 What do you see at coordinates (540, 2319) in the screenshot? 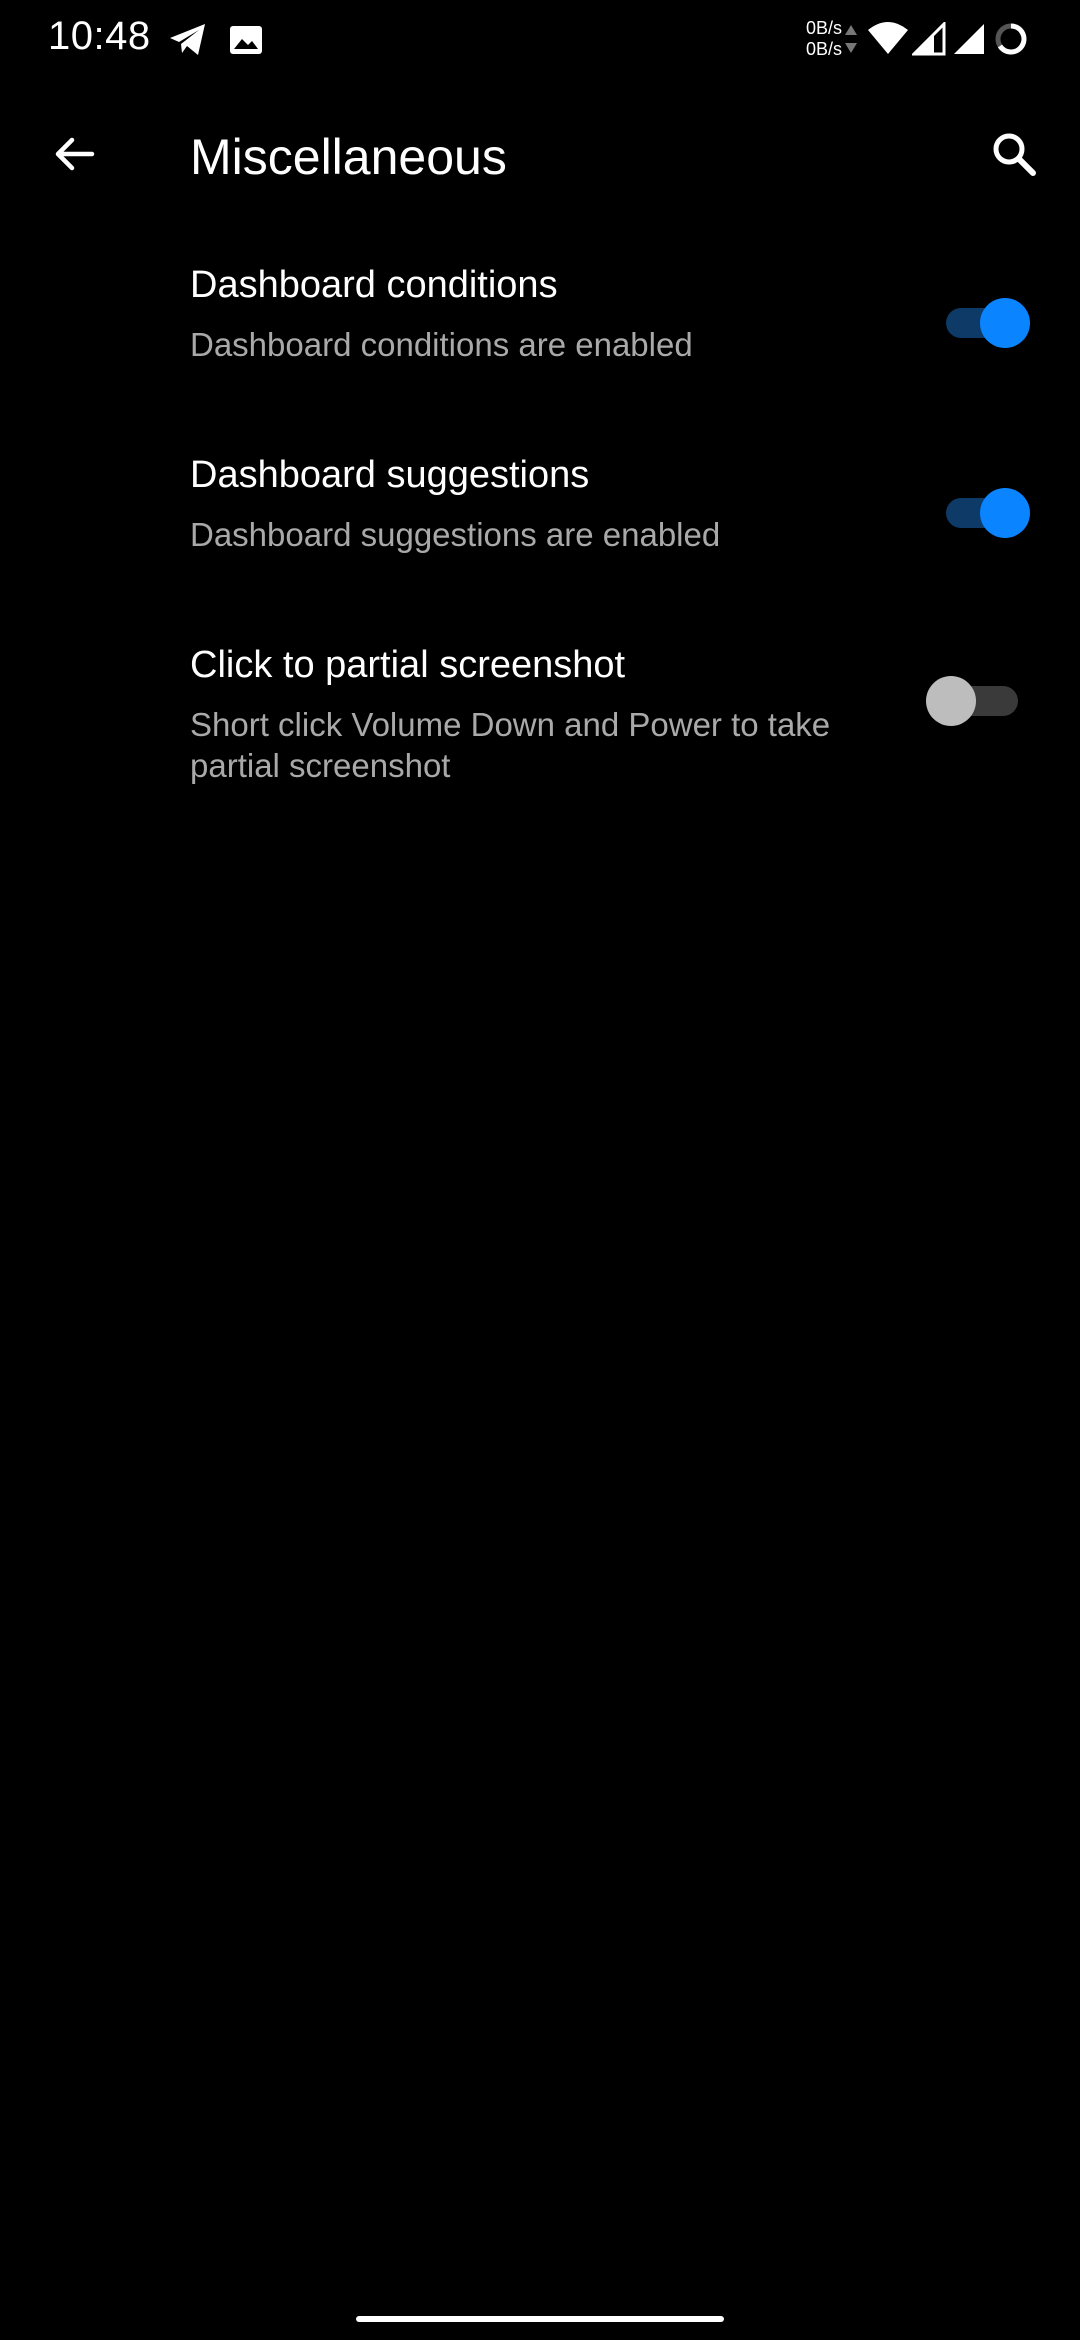
I see `gesture-nav-handle` at bounding box center [540, 2319].